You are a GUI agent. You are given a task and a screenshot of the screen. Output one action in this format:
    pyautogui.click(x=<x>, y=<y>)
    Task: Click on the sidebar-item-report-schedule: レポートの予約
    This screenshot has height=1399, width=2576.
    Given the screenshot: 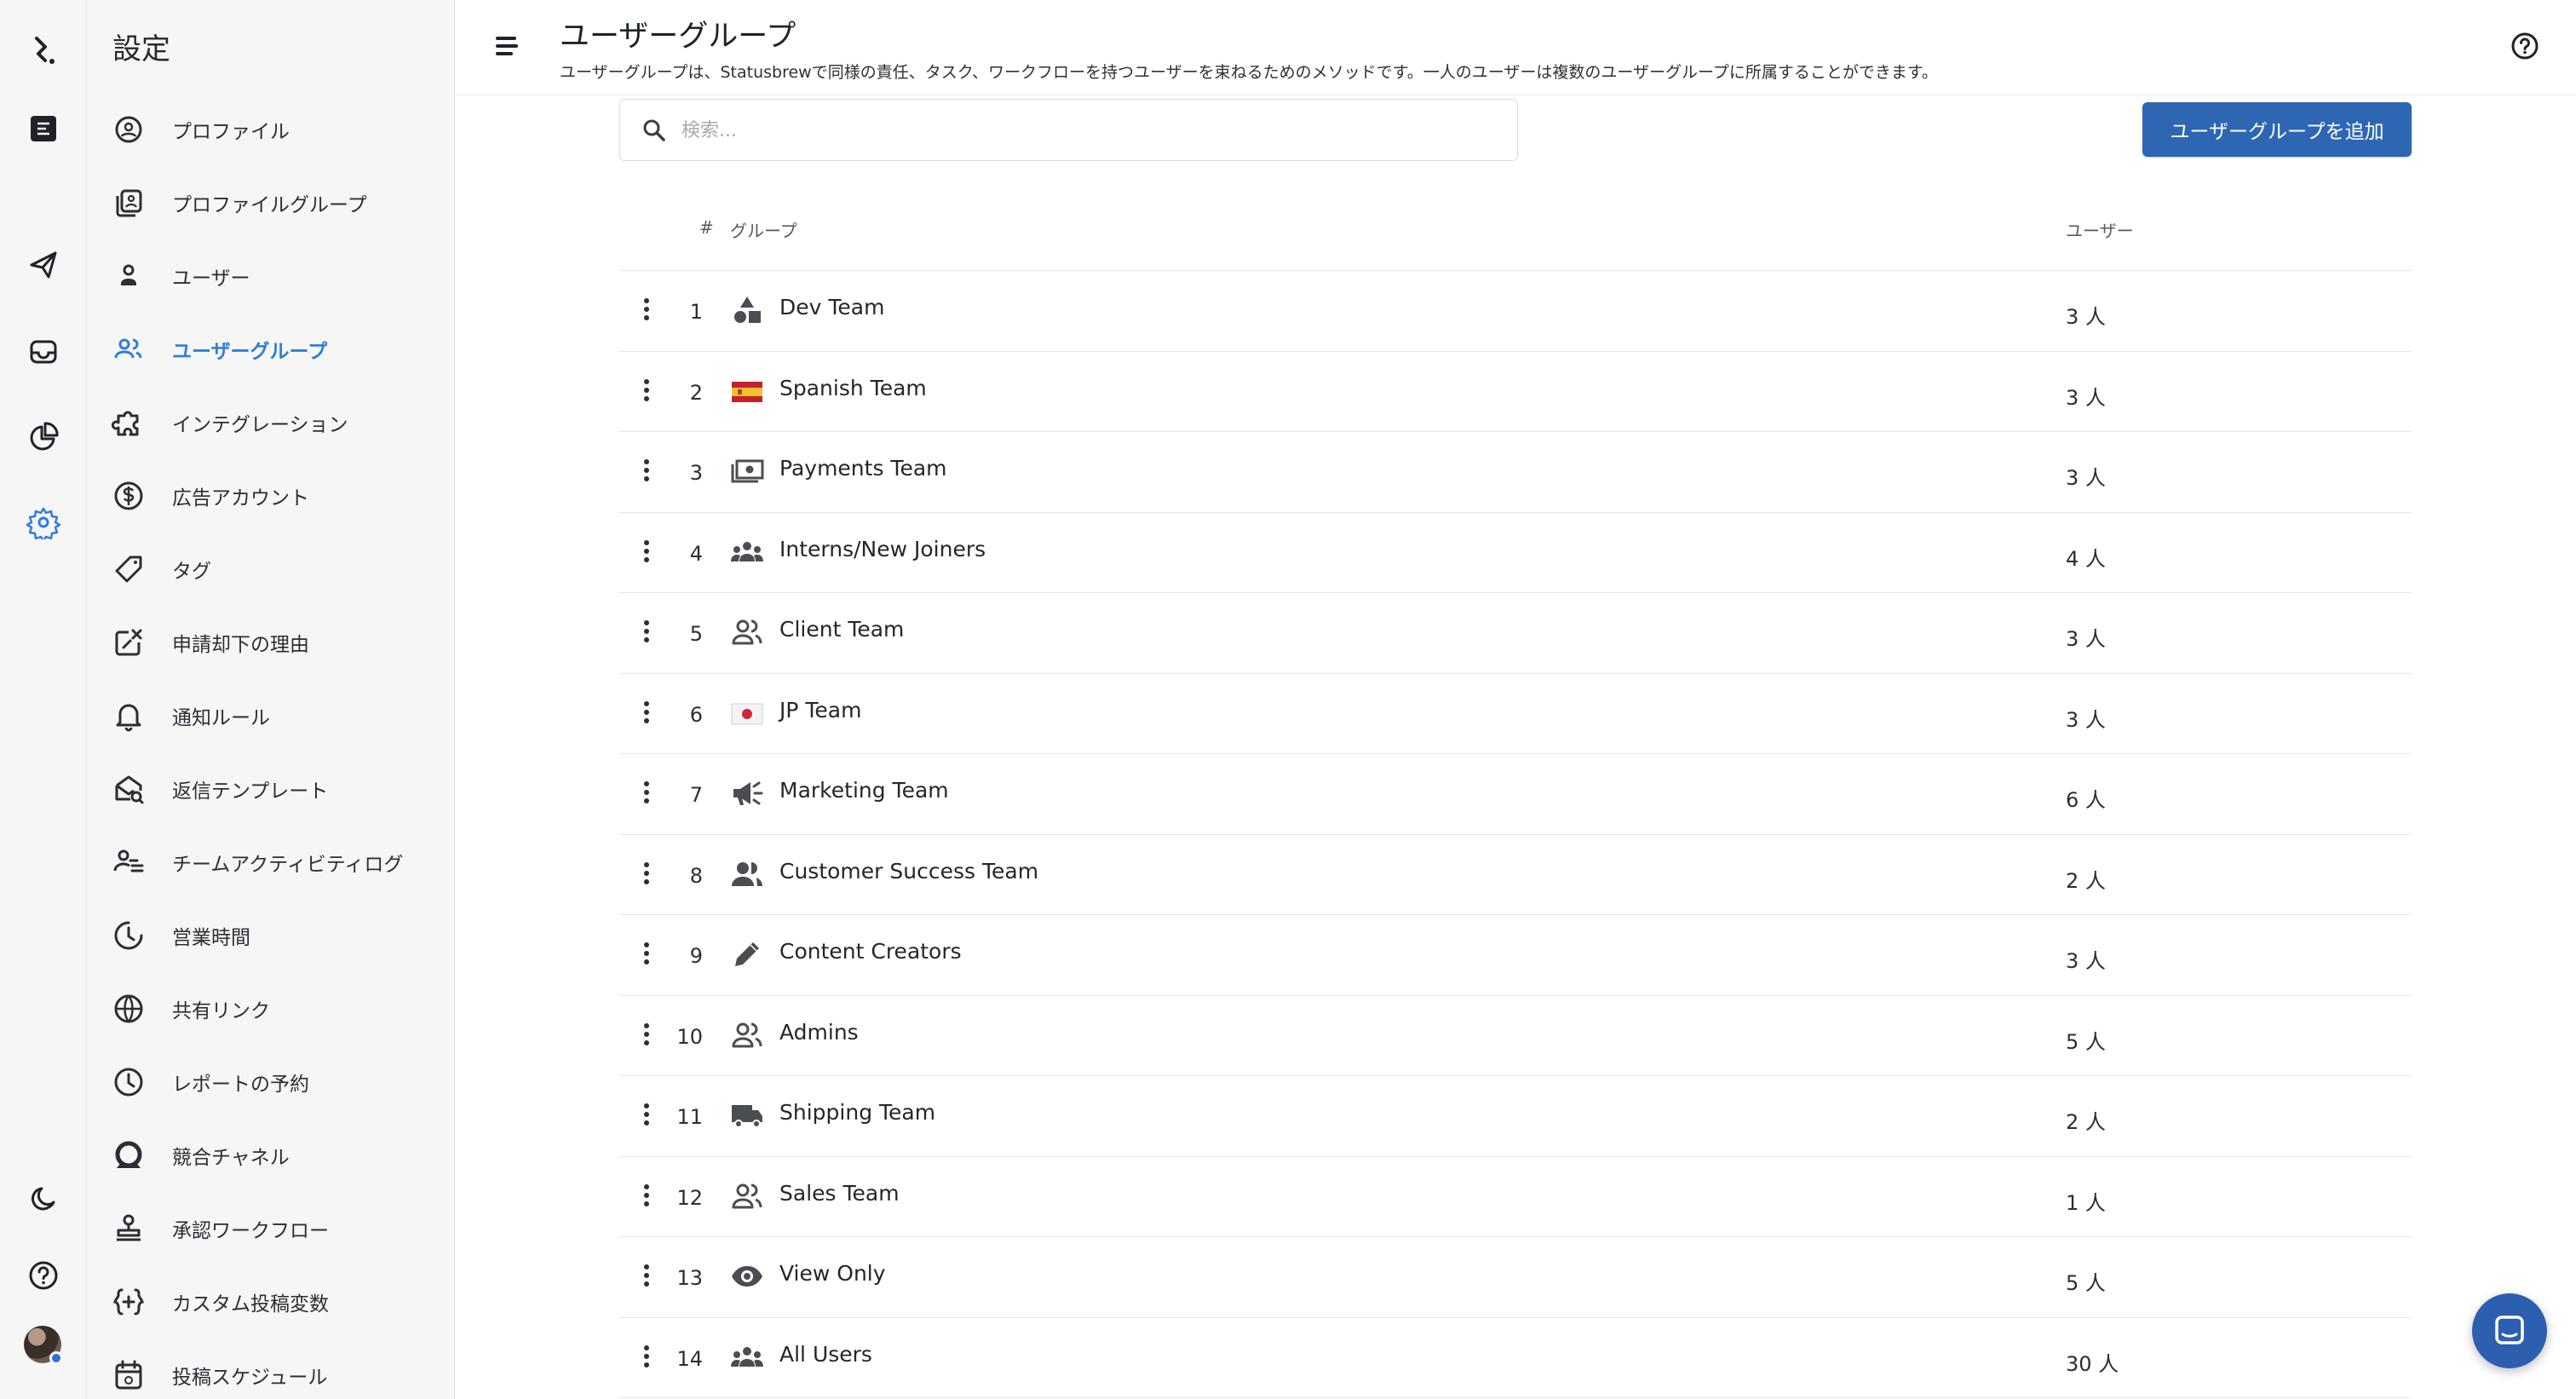 What is the action you would take?
    pyautogui.click(x=271, y=1082)
    